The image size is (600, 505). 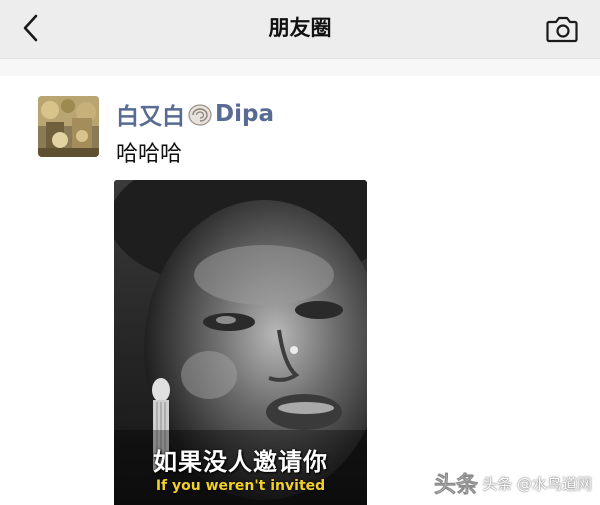 I want to click on author-name-prefix: 白又白, so click(x=150, y=117).